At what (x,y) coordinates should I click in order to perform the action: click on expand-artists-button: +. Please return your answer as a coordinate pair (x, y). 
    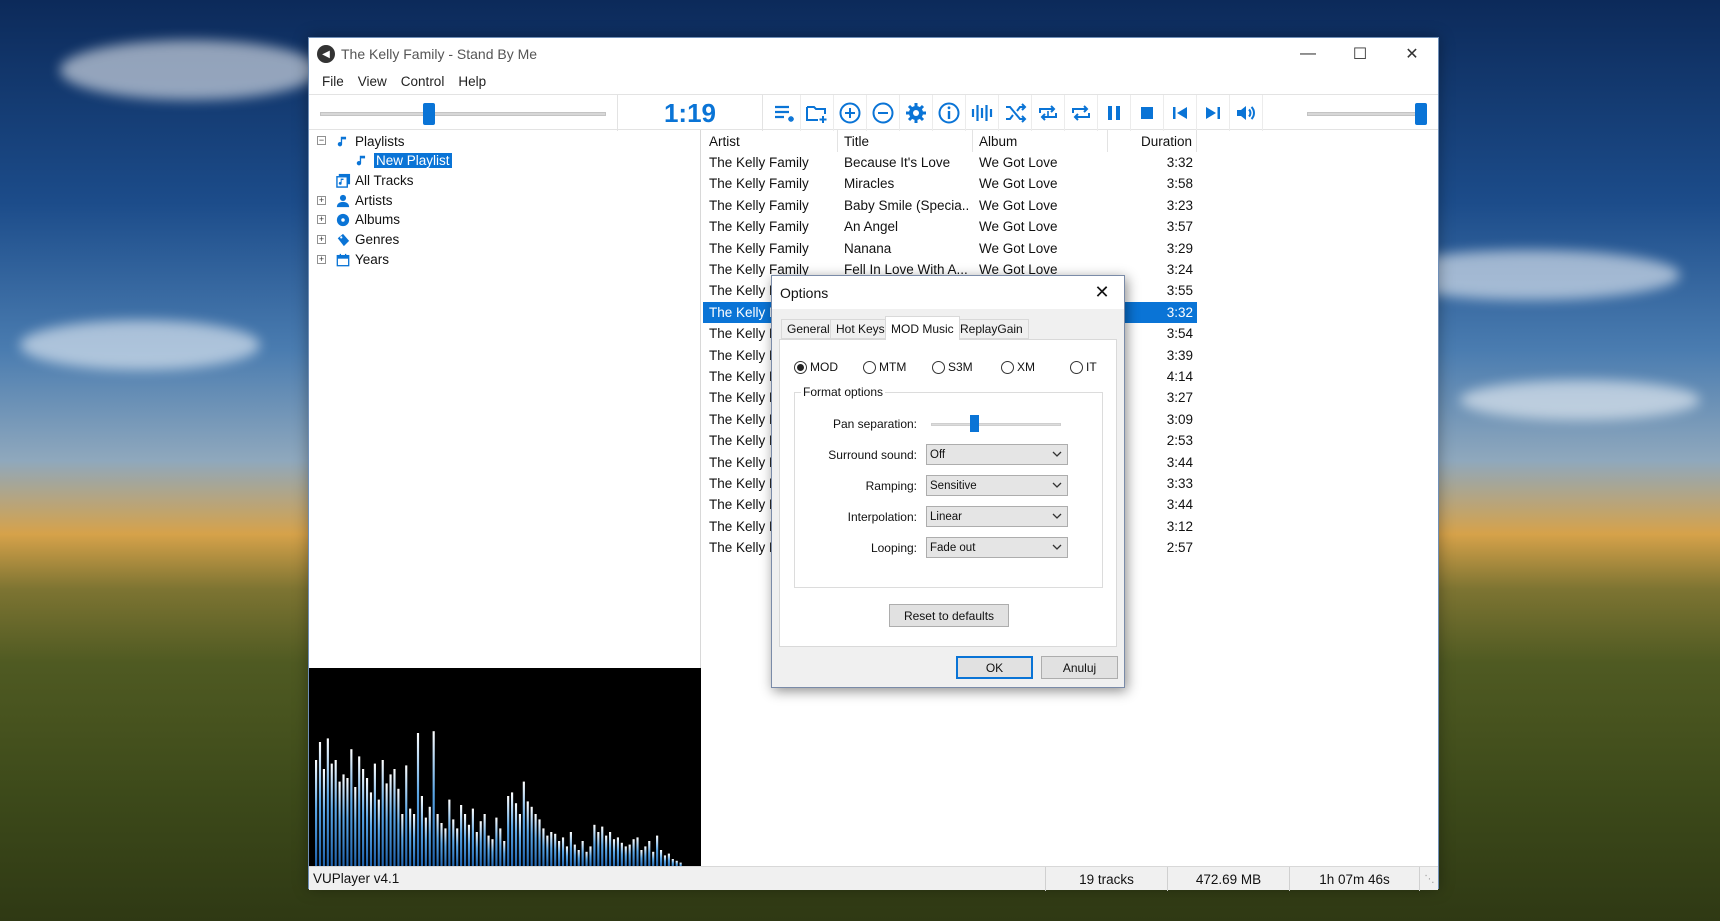
    Looking at the image, I should click on (321, 200).